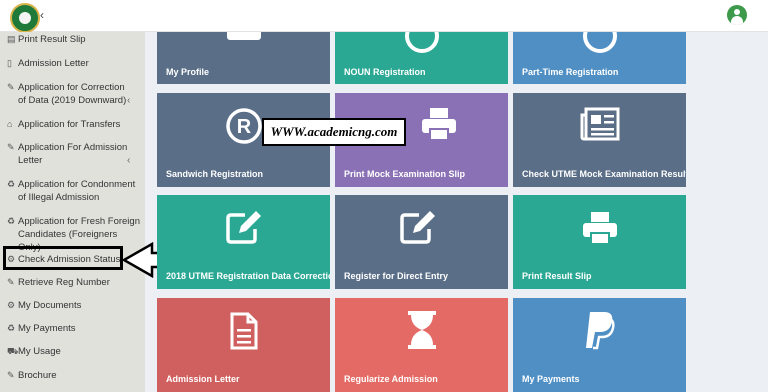 Image resolution: width=768 pixels, height=392 pixels. What do you see at coordinates (551, 379) in the screenshot?
I see `tile-label: My Payments` at bounding box center [551, 379].